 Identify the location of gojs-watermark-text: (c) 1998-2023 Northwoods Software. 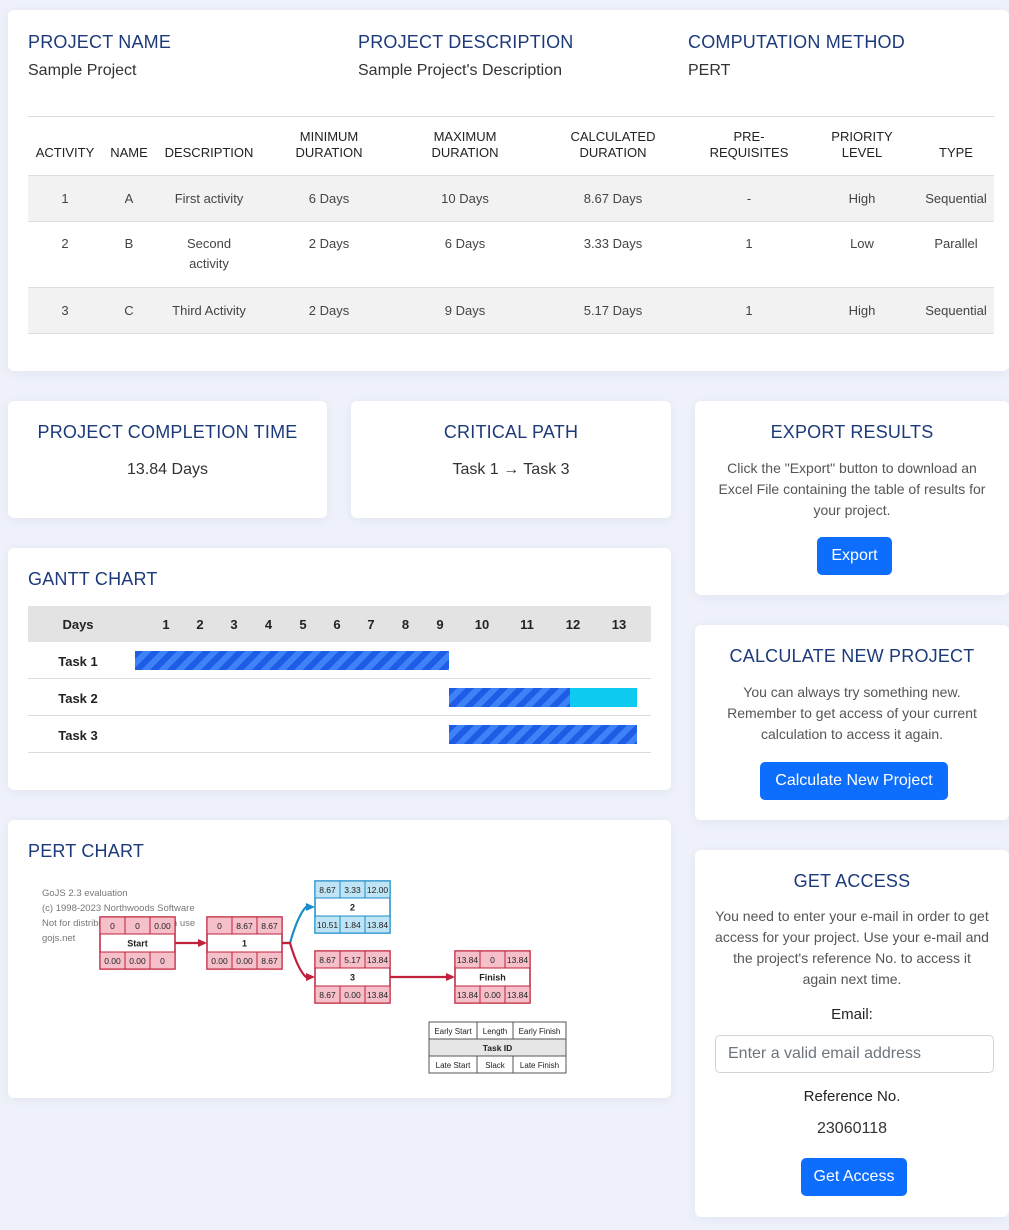
(118, 908).